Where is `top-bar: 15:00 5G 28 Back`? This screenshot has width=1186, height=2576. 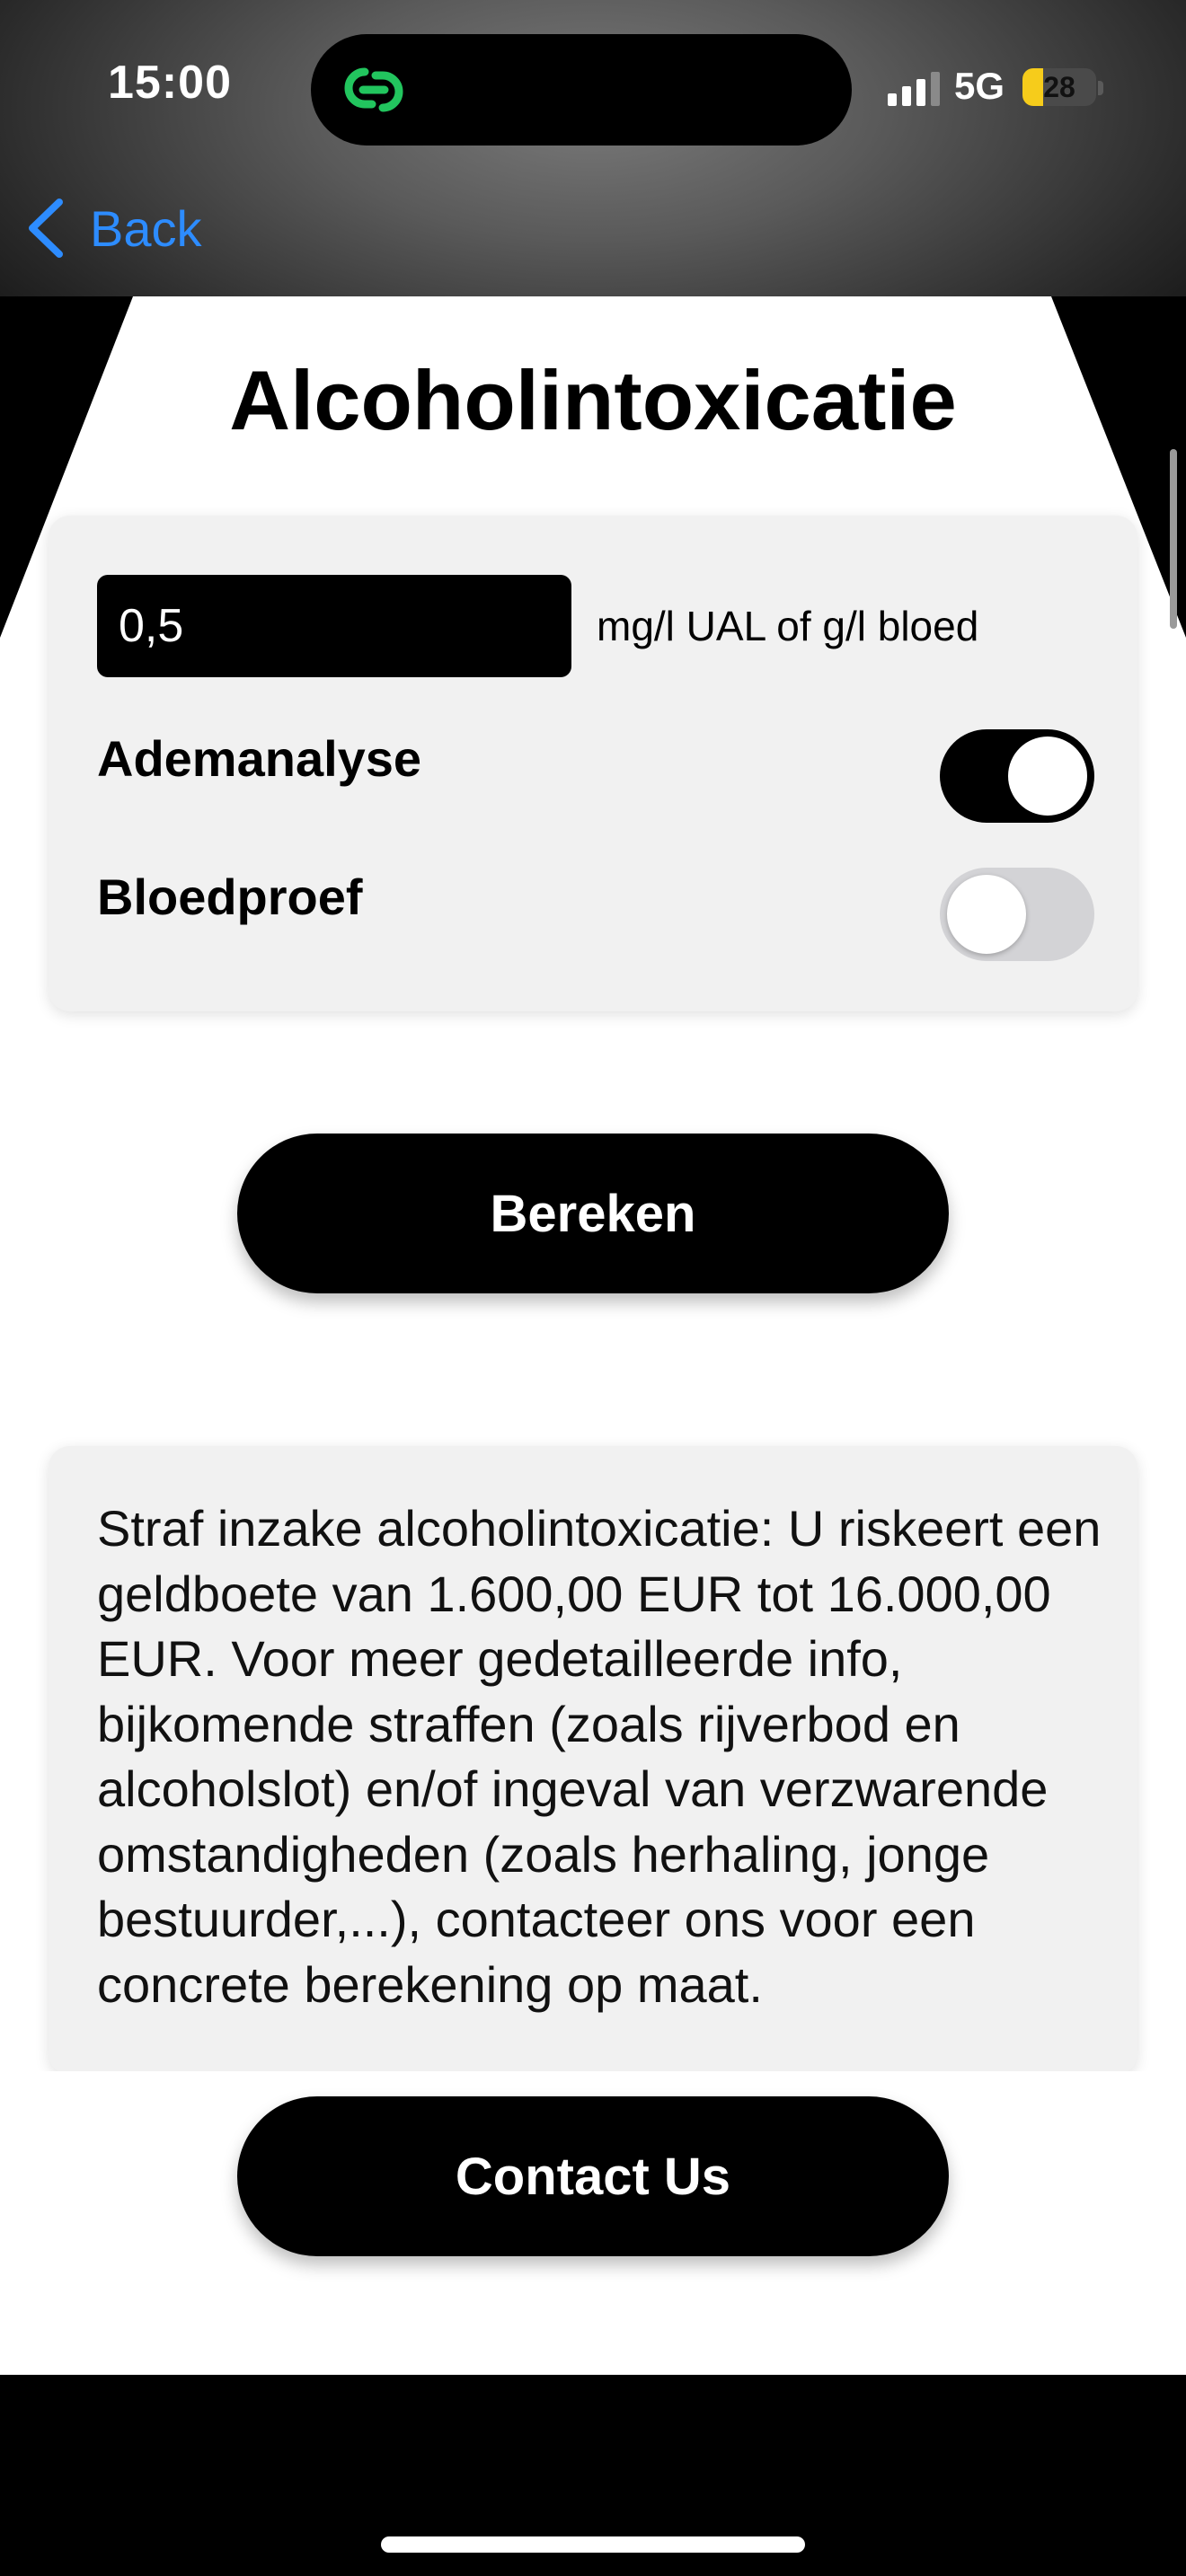
top-bar: 15:00 5G 28 Back is located at coordinates (593, 148).